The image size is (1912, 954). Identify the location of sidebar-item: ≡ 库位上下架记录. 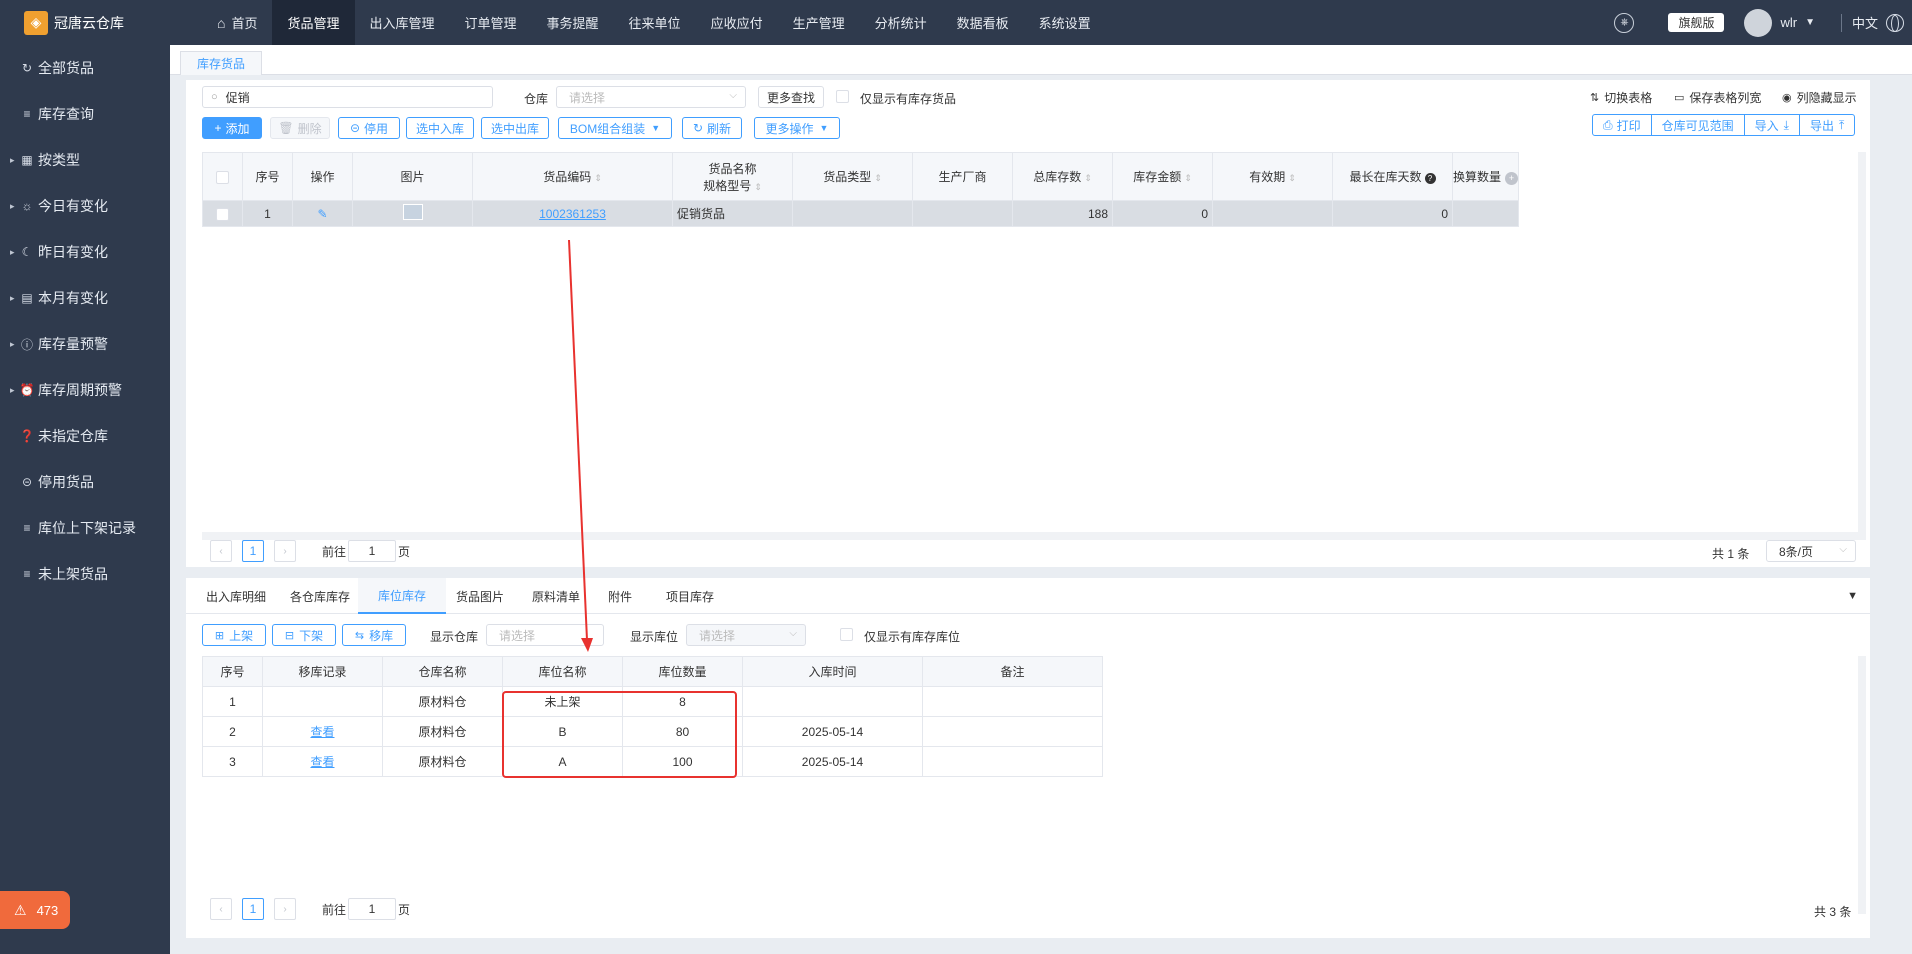
(85, 528).